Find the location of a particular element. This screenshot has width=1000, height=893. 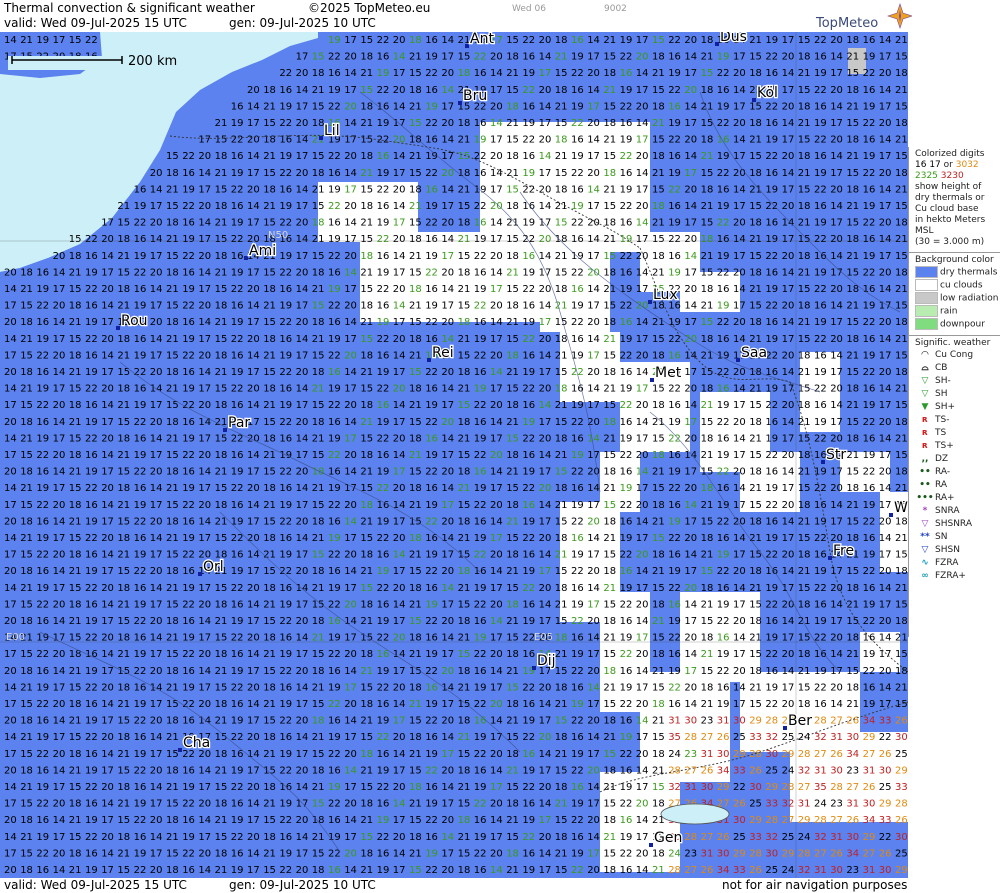

city-name: Cha is located at coordinates (196, 743).